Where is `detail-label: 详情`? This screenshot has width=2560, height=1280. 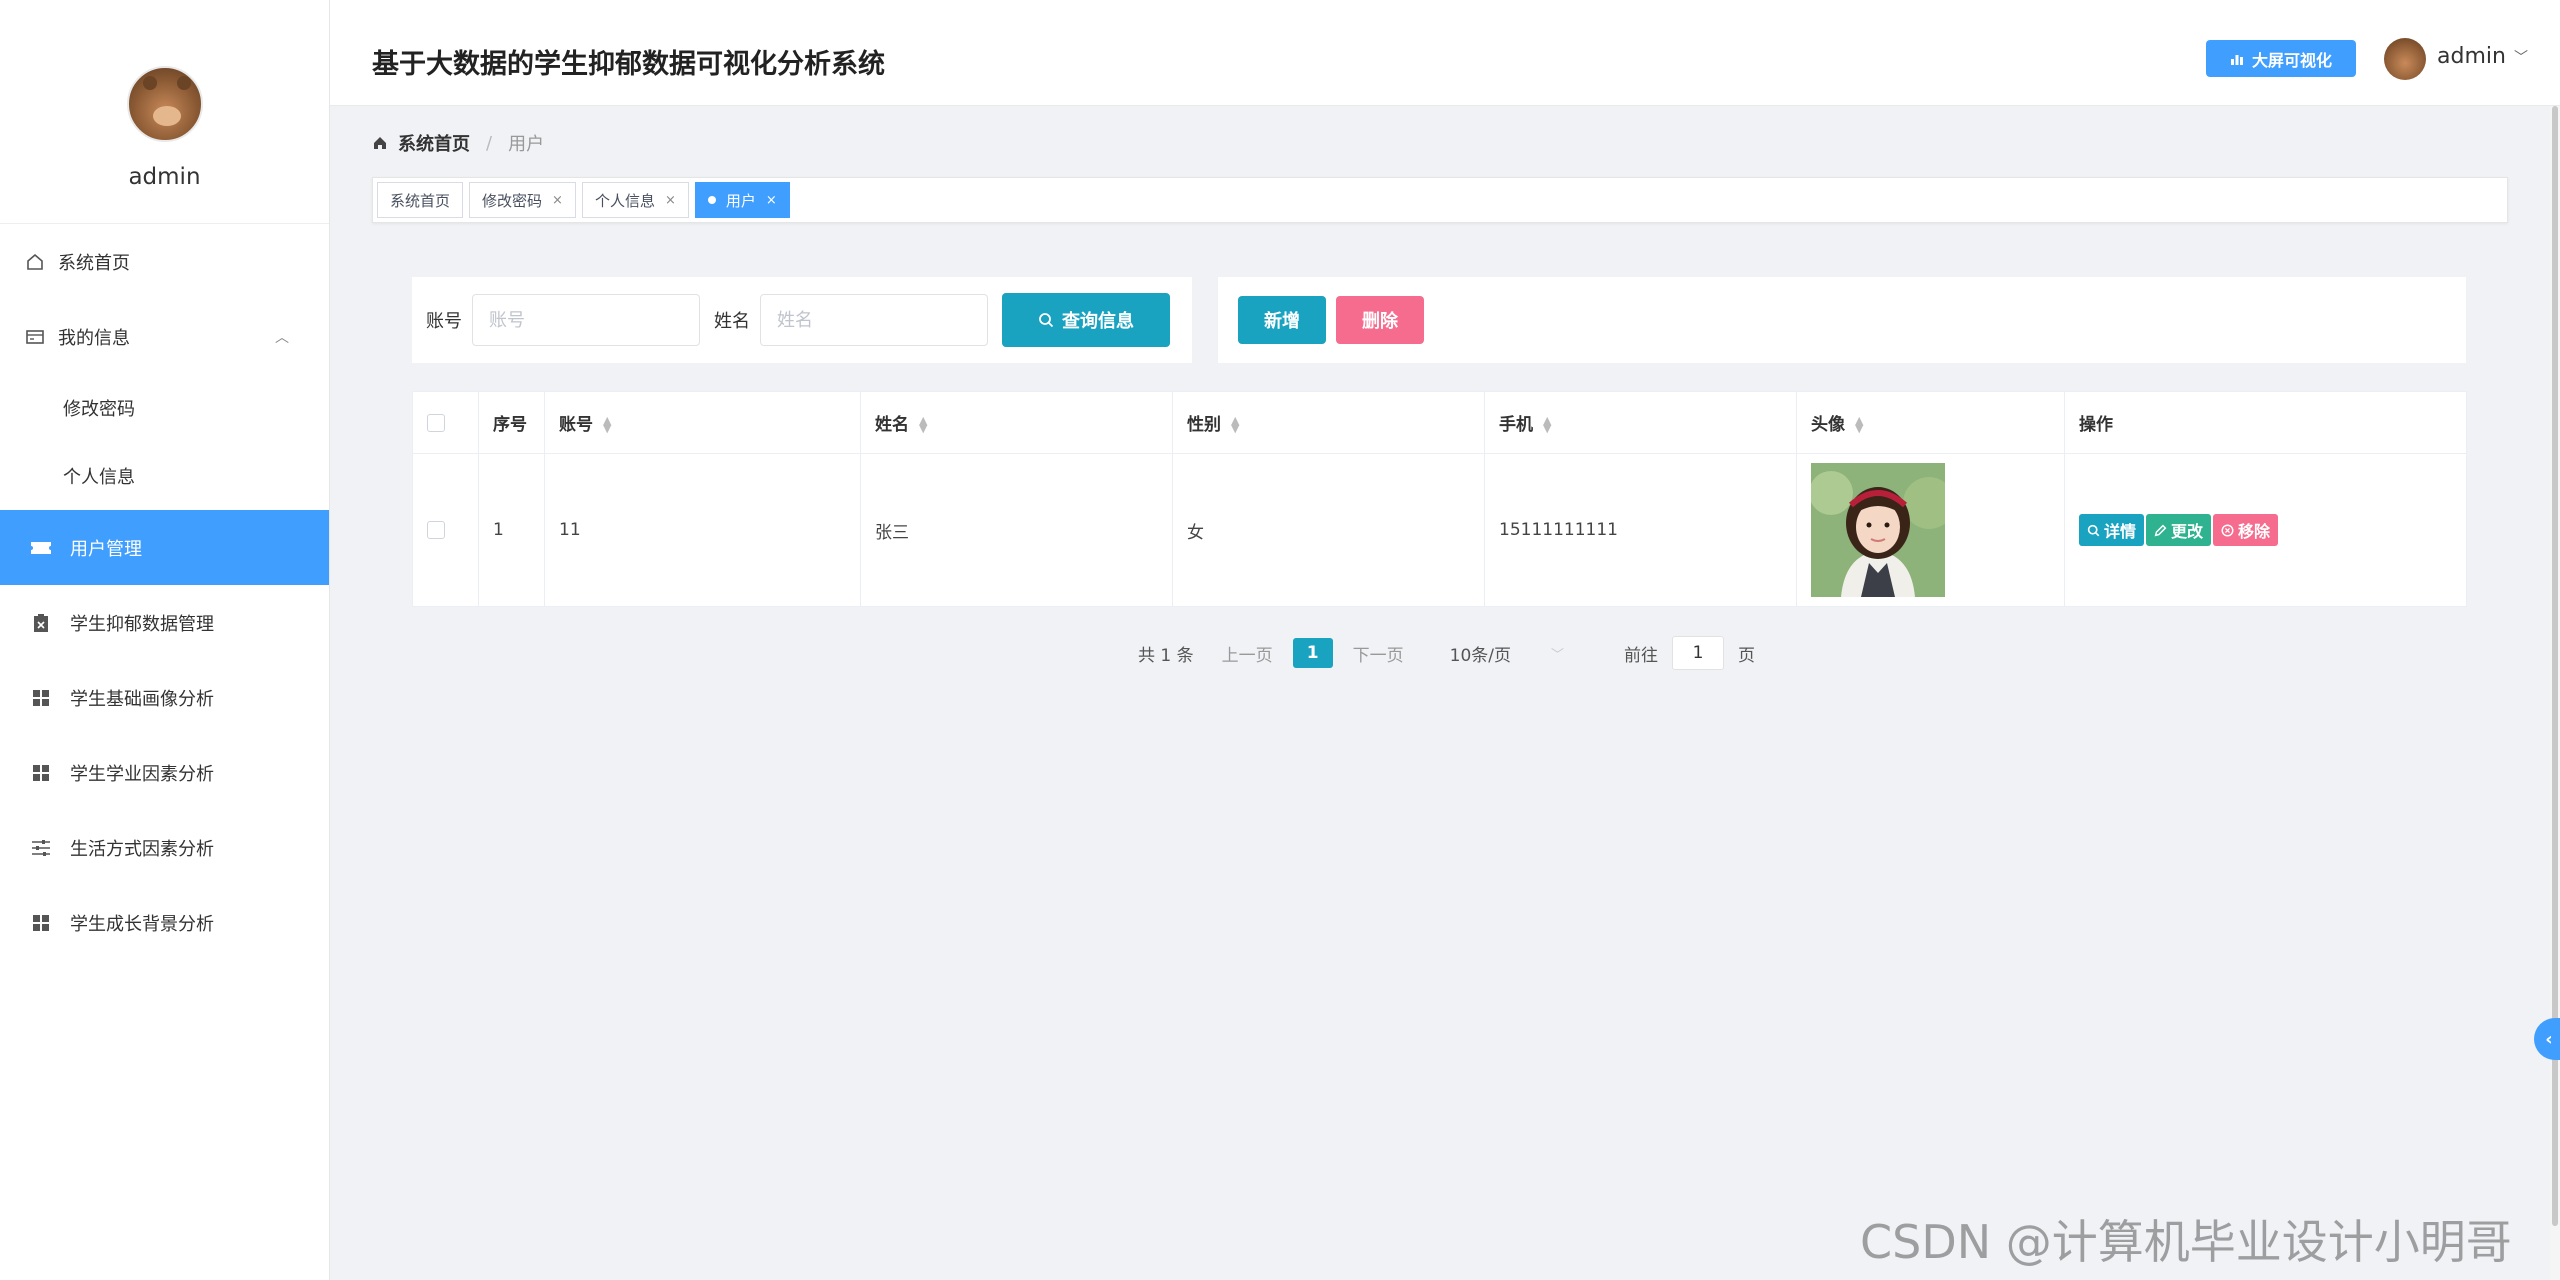
detail-label: 详情 is located at coordinates (2120, 532).